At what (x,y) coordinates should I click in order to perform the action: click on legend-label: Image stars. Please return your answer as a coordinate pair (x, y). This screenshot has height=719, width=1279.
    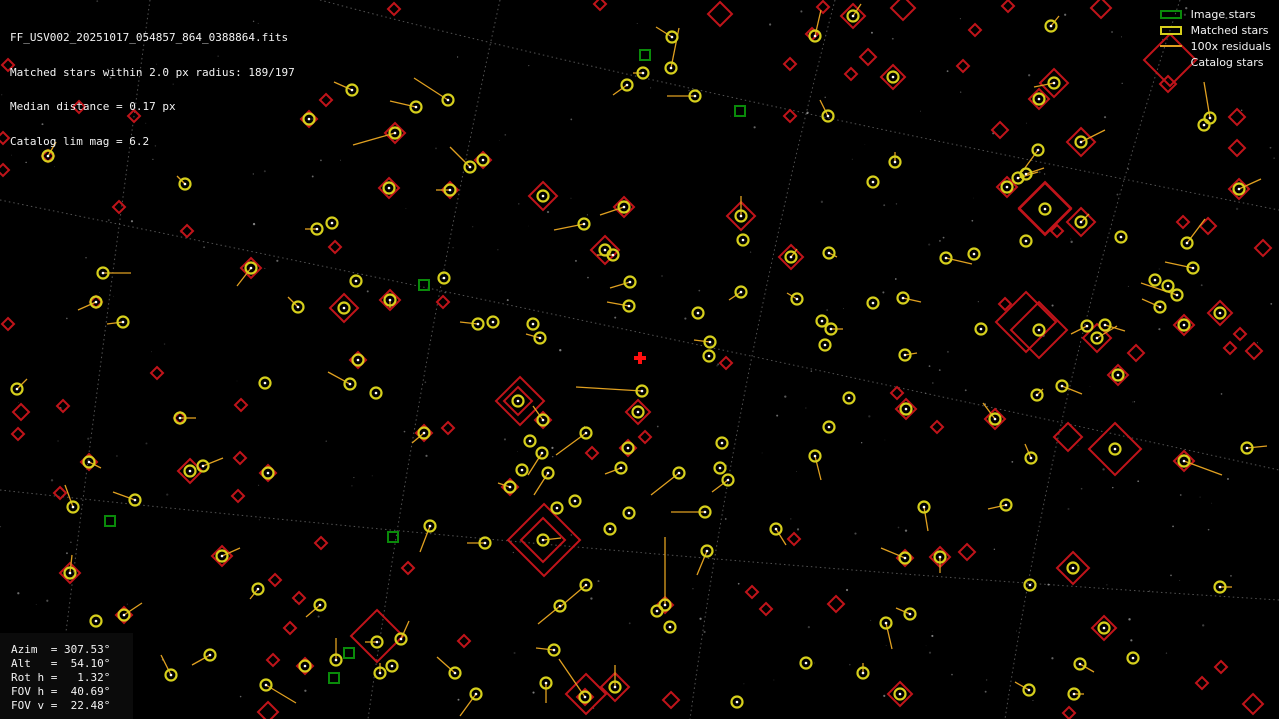
    Looking at the image, I should click on (1223, 14).